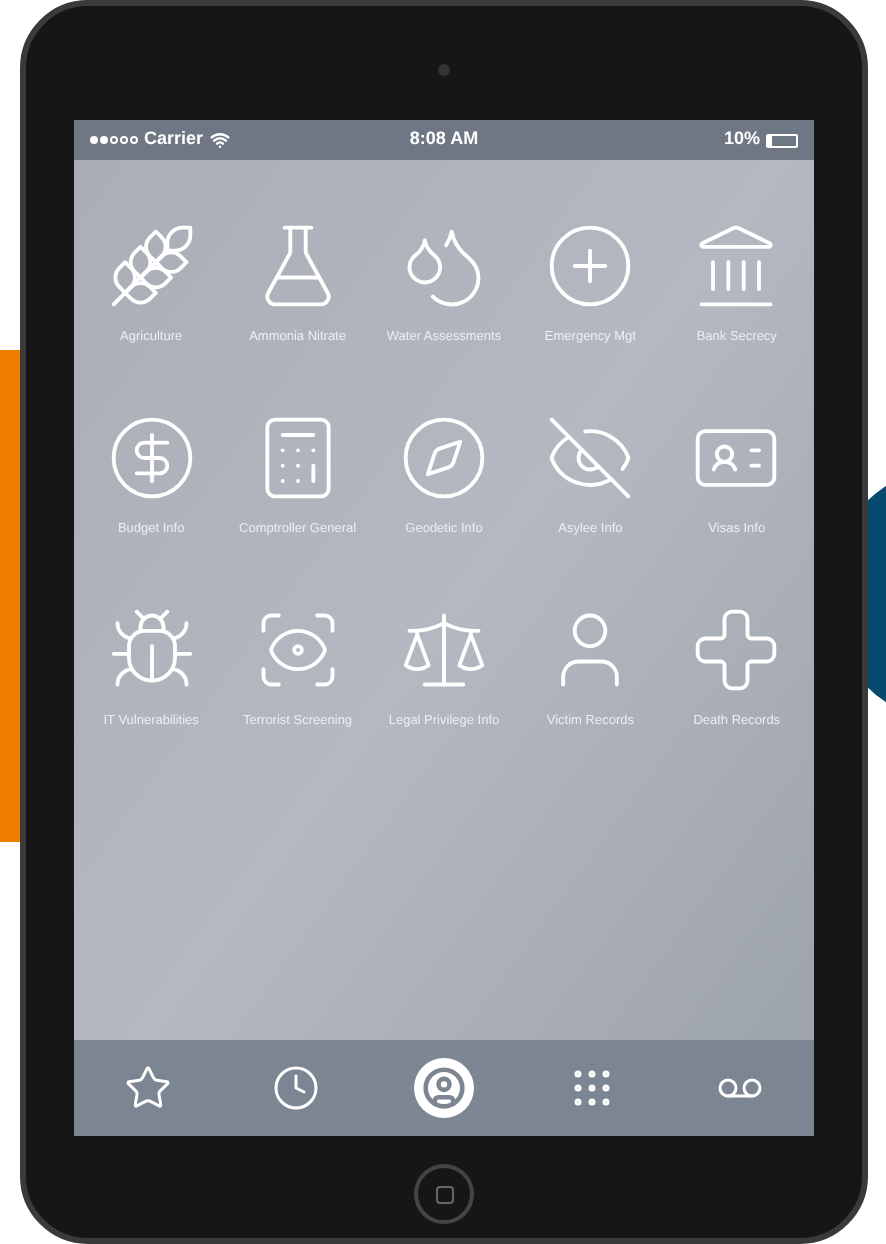 The image size is (886, 1244). Describe the element at coordinates (782, 140) in the screenshot. I see `battery-icon` at that location.